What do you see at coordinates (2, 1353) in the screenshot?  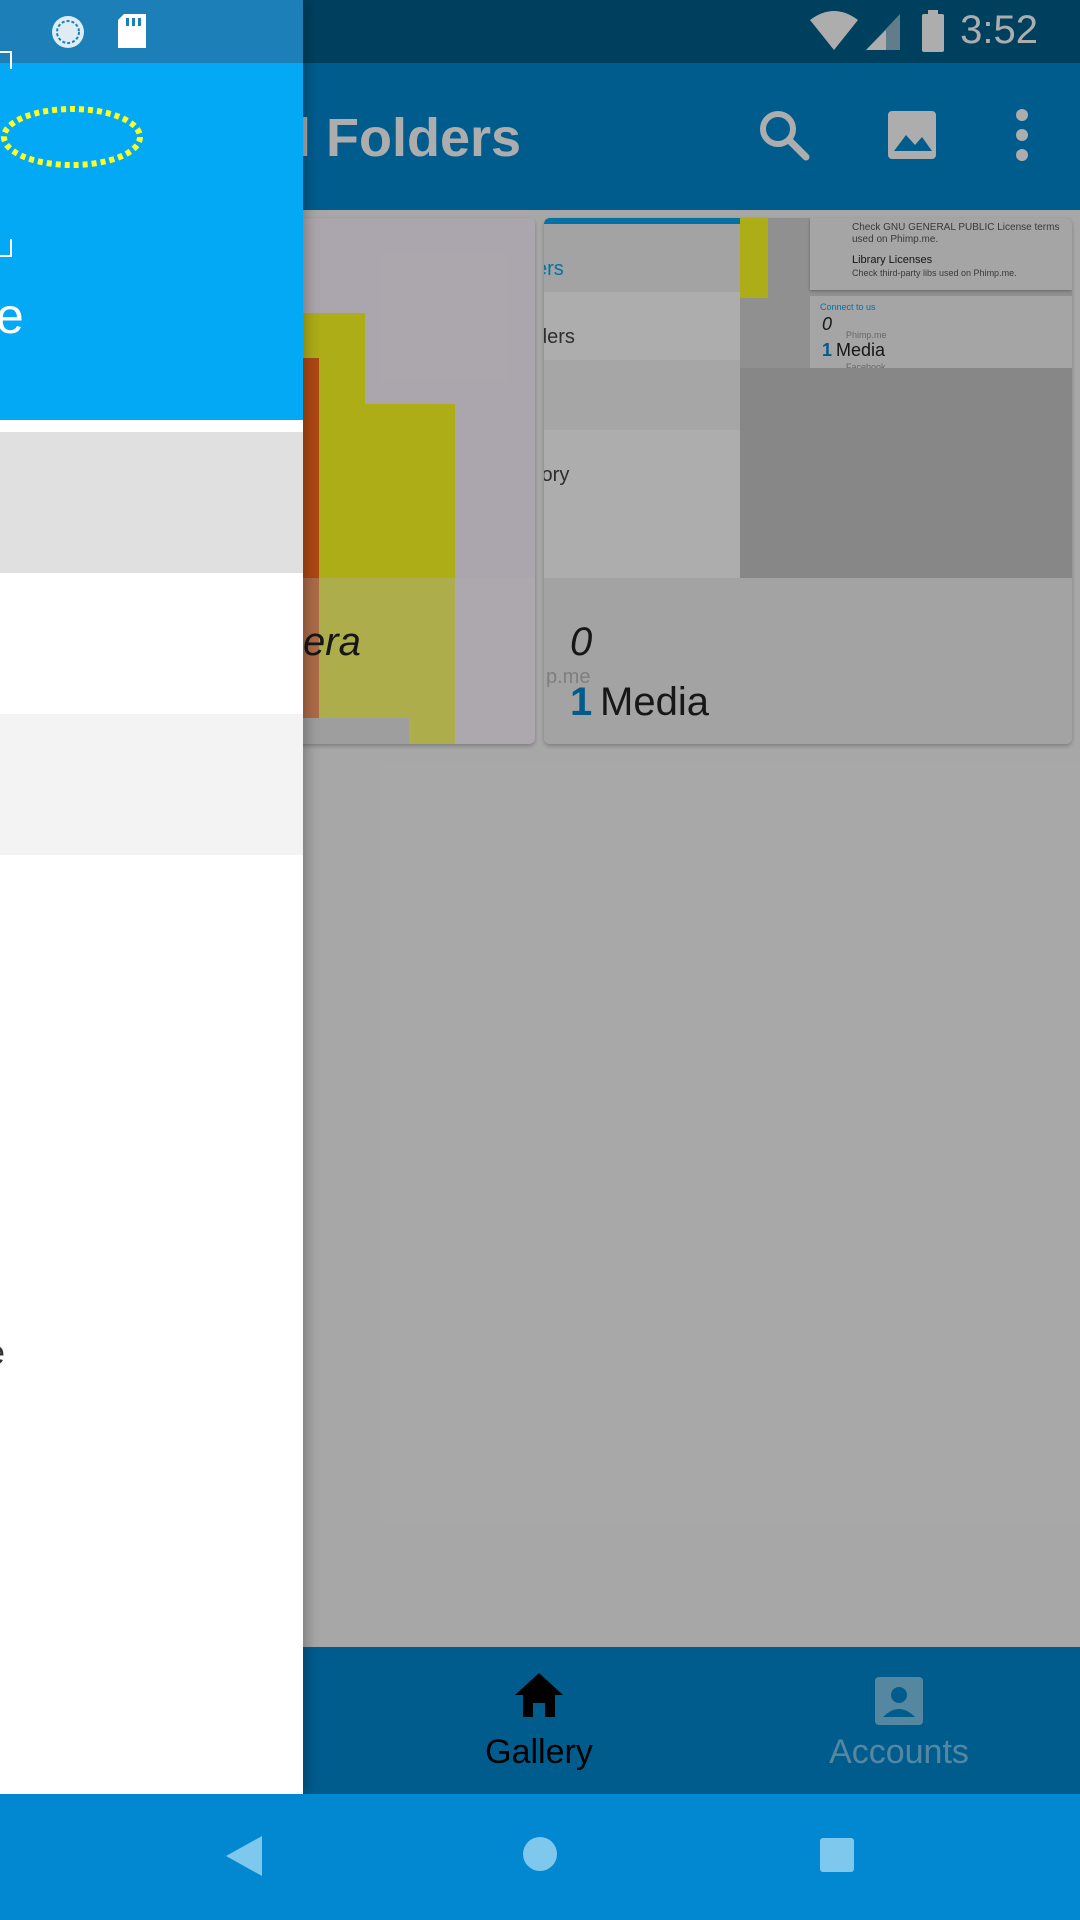 I see `drawer-item-text: e` at bounding box center [2, 1353].